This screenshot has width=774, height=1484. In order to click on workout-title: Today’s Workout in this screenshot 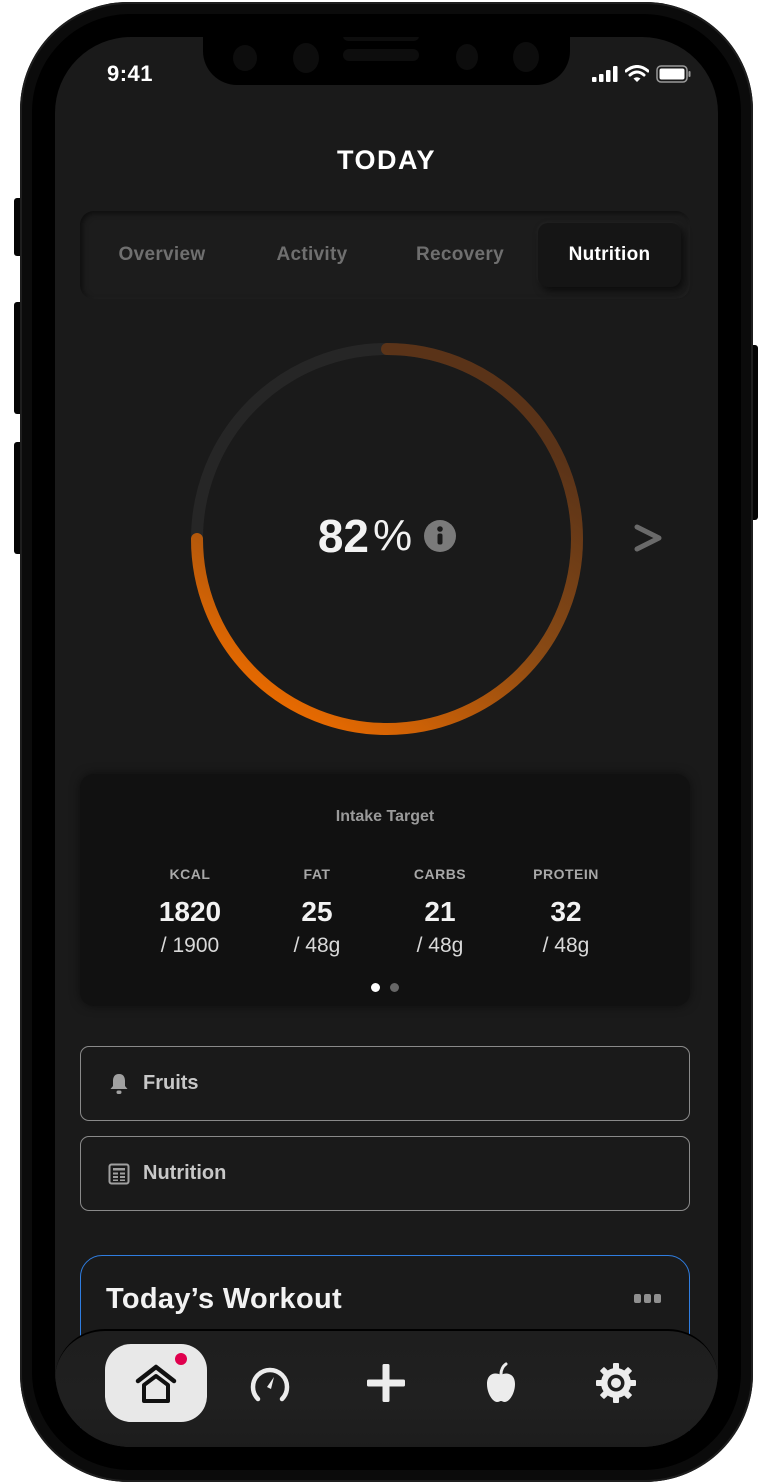, I will do `click(224, 1299)`.